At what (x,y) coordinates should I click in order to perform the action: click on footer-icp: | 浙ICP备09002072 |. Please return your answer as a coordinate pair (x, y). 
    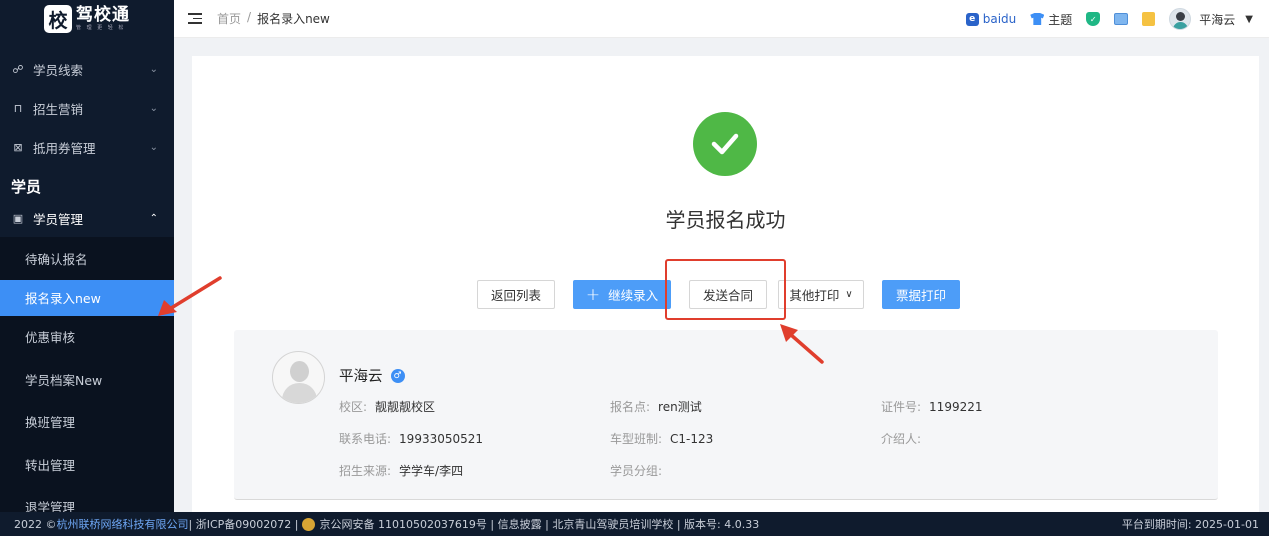
    Looking at the image, I should click on (243, 524).